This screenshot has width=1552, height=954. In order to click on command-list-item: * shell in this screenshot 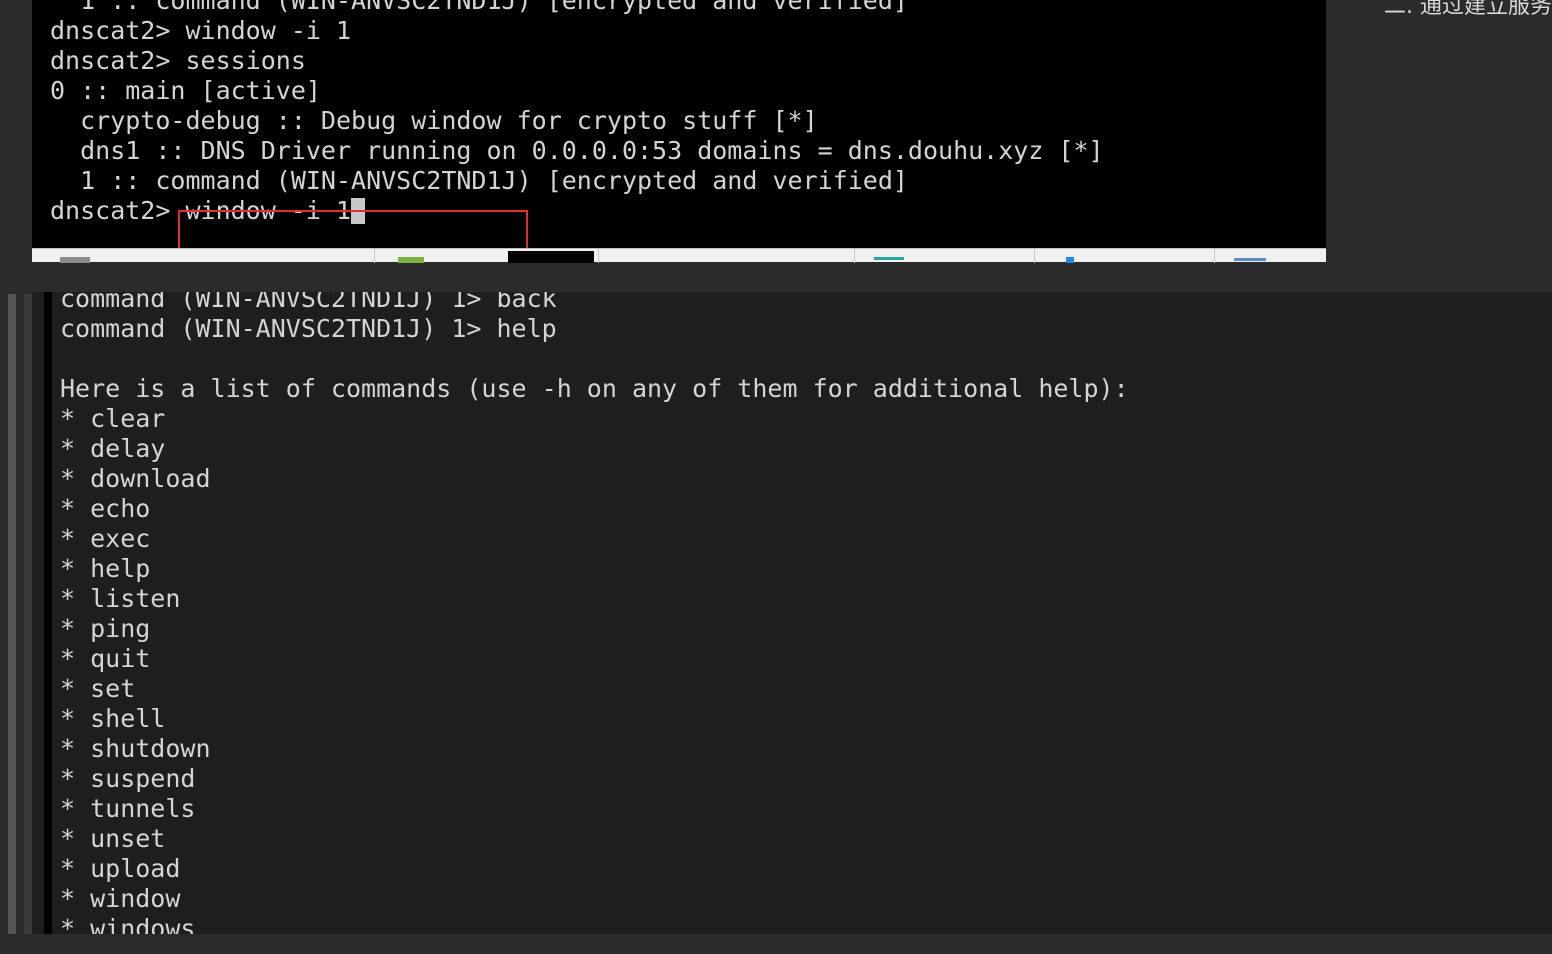, I will do `click(113, 718)`.